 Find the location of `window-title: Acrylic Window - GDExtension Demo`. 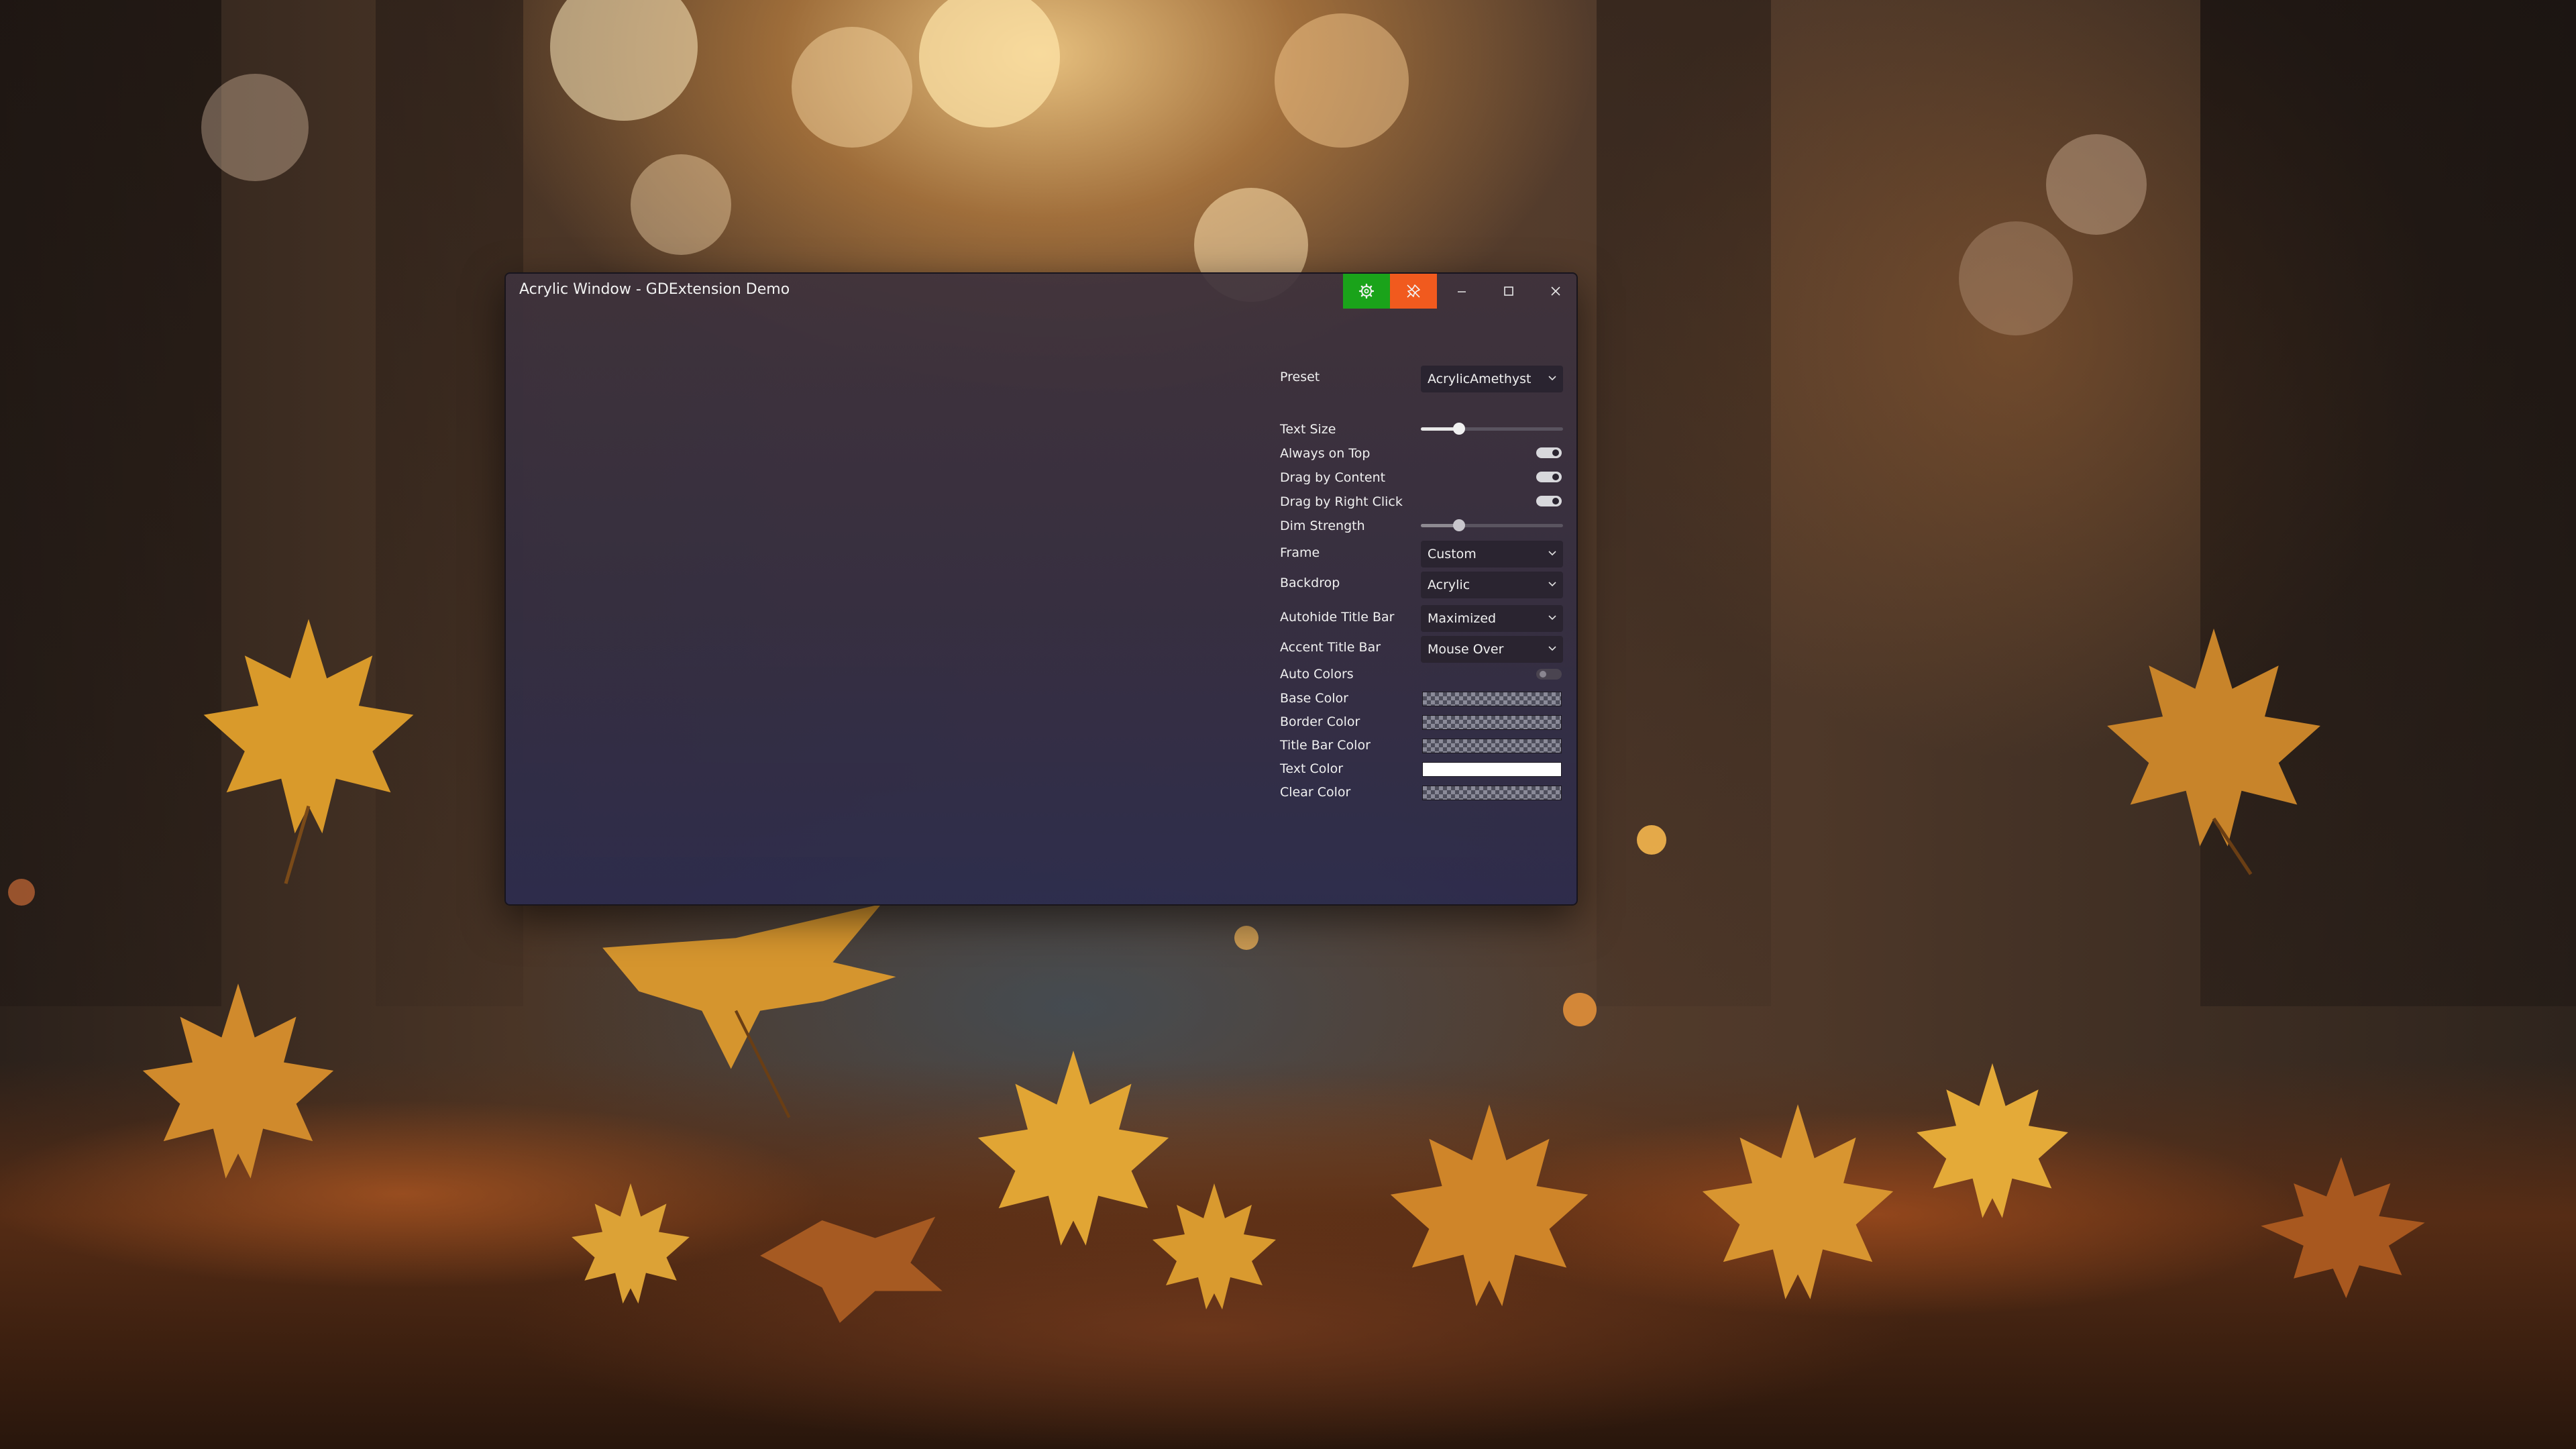

window-title: Acrylic Window - GDExtension Demo is located at coordinates (654, 289).